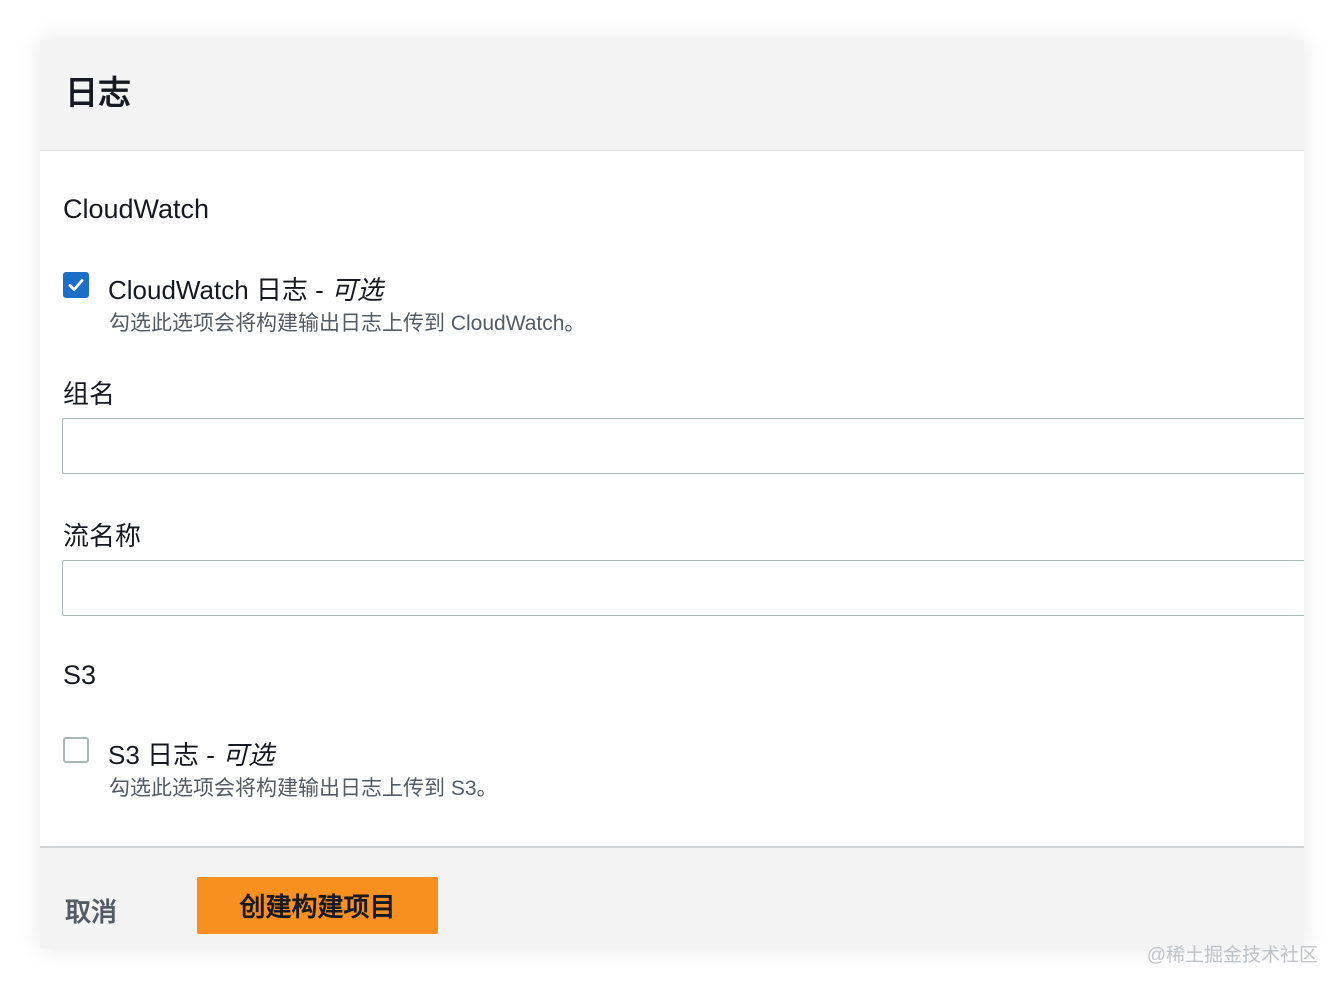  What do you see at coordinates (347, 323) in the screenshot?
I see `cloudwatch-logs-description: 勾选此选项会将构建输出日志上传到 CloudWatch。` at bounding box center [347, 323].